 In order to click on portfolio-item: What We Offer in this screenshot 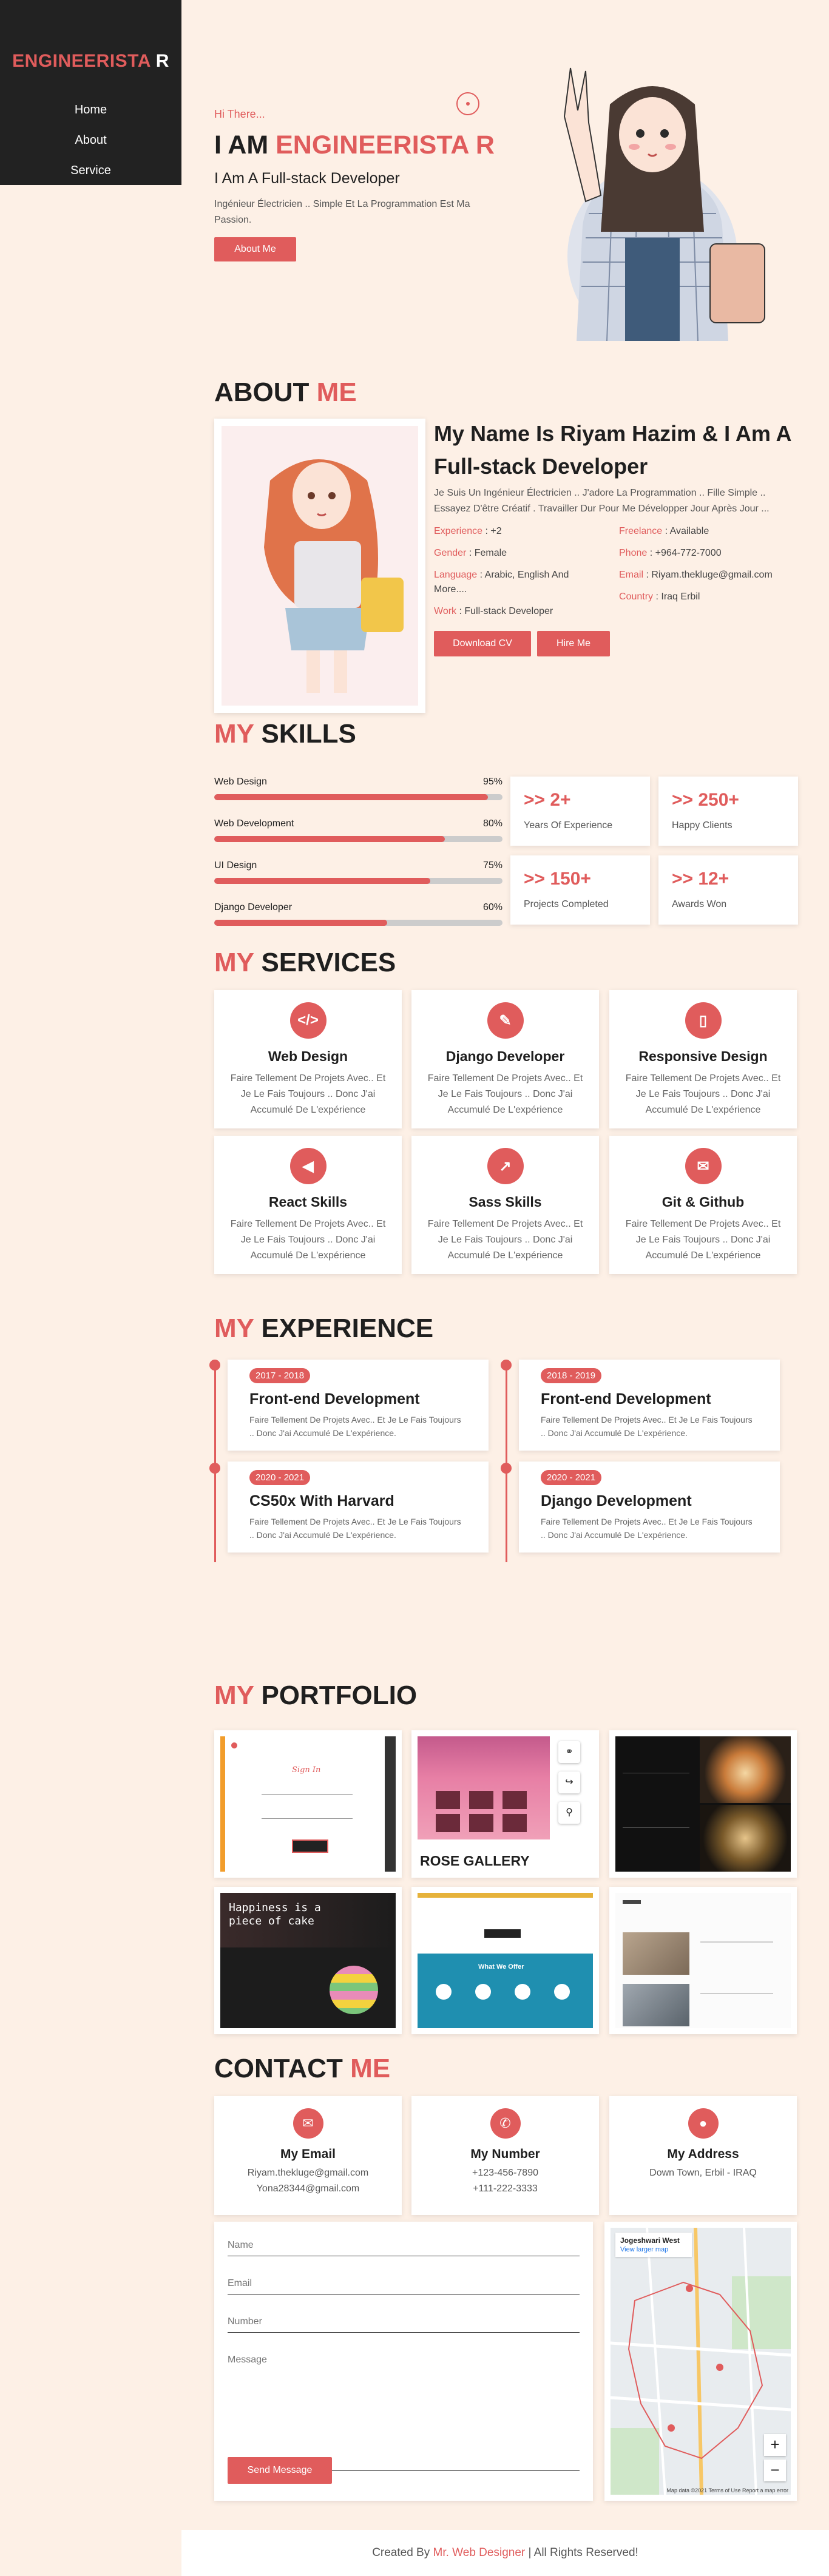, I will do `click(505, 1960)`.